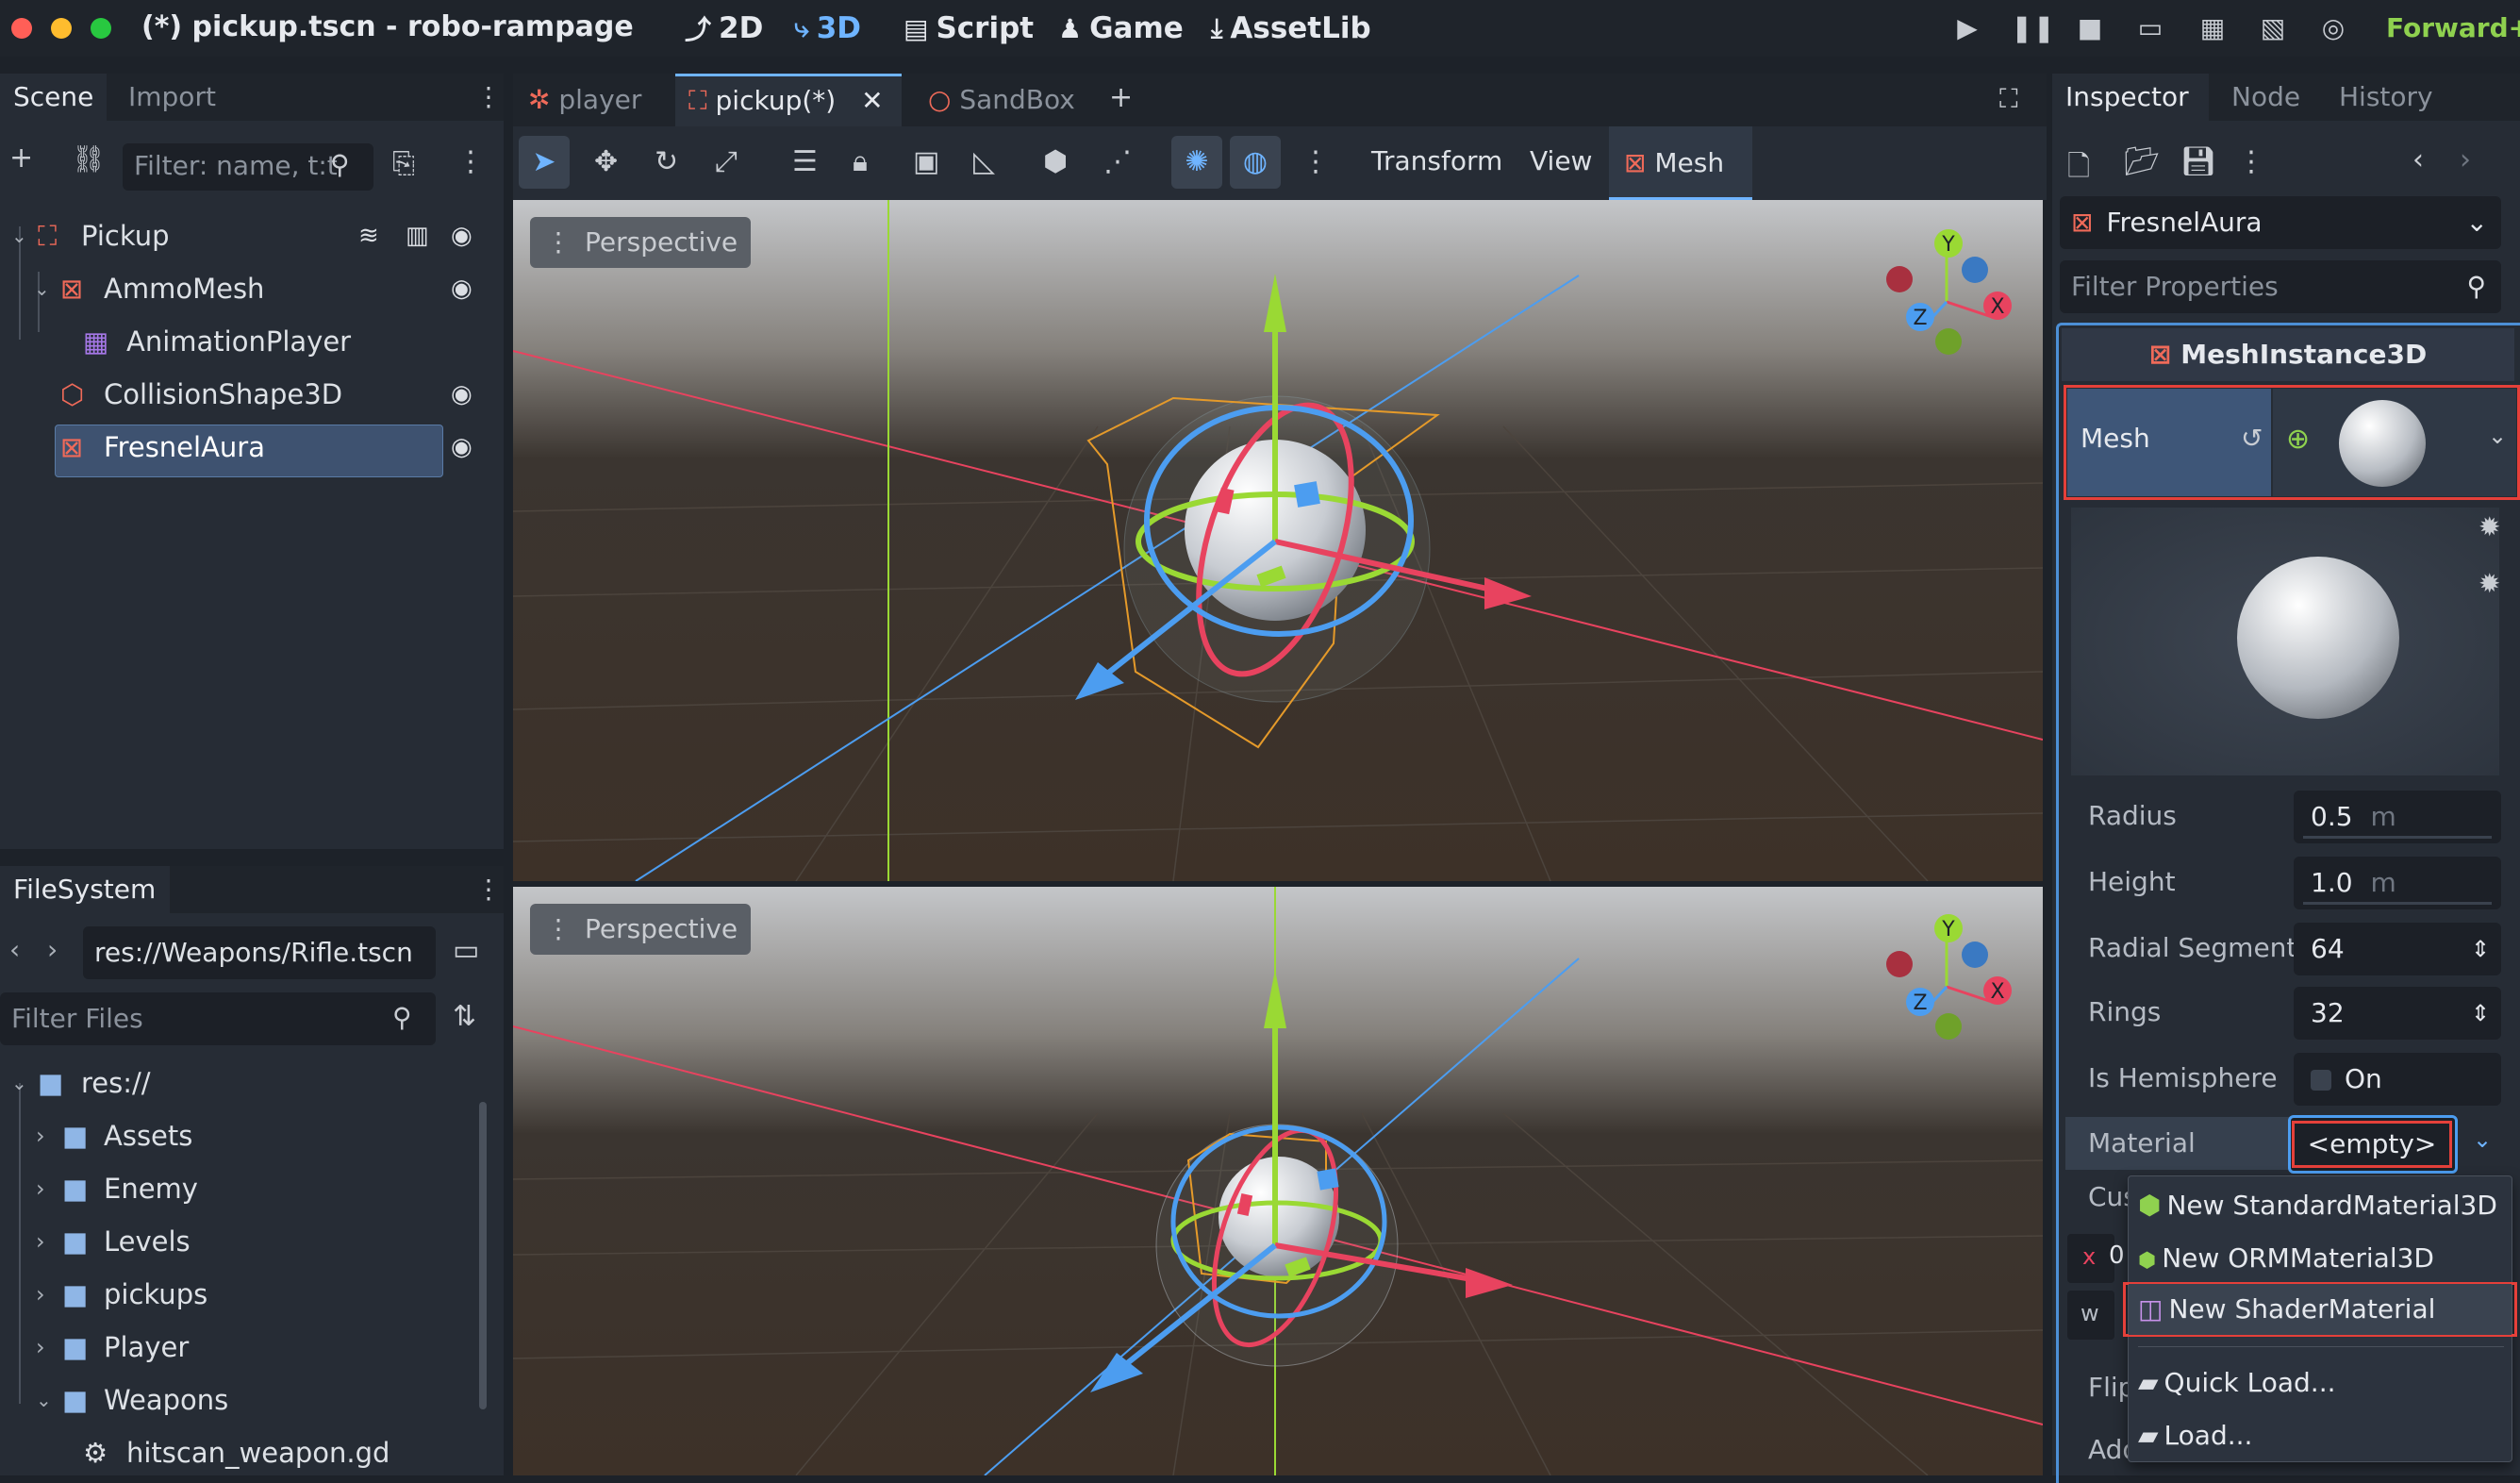  Describe the element at coordinates (2398, 1014) in the screenshot. I see `rings-field: 32 ⇕` at that location.